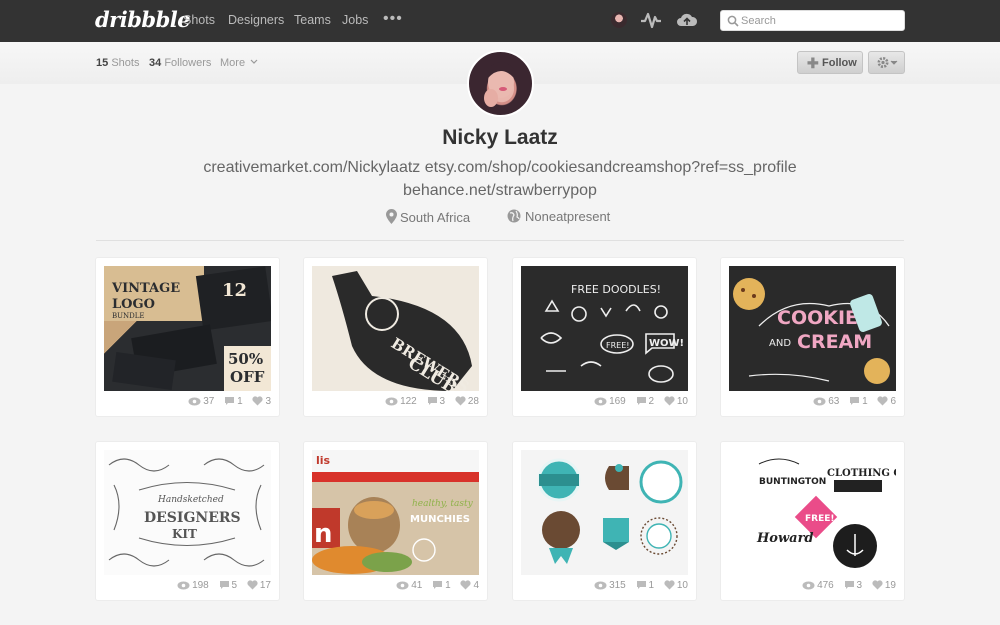  I want to click on followers-count: 34 Followers, so click(180, 63).